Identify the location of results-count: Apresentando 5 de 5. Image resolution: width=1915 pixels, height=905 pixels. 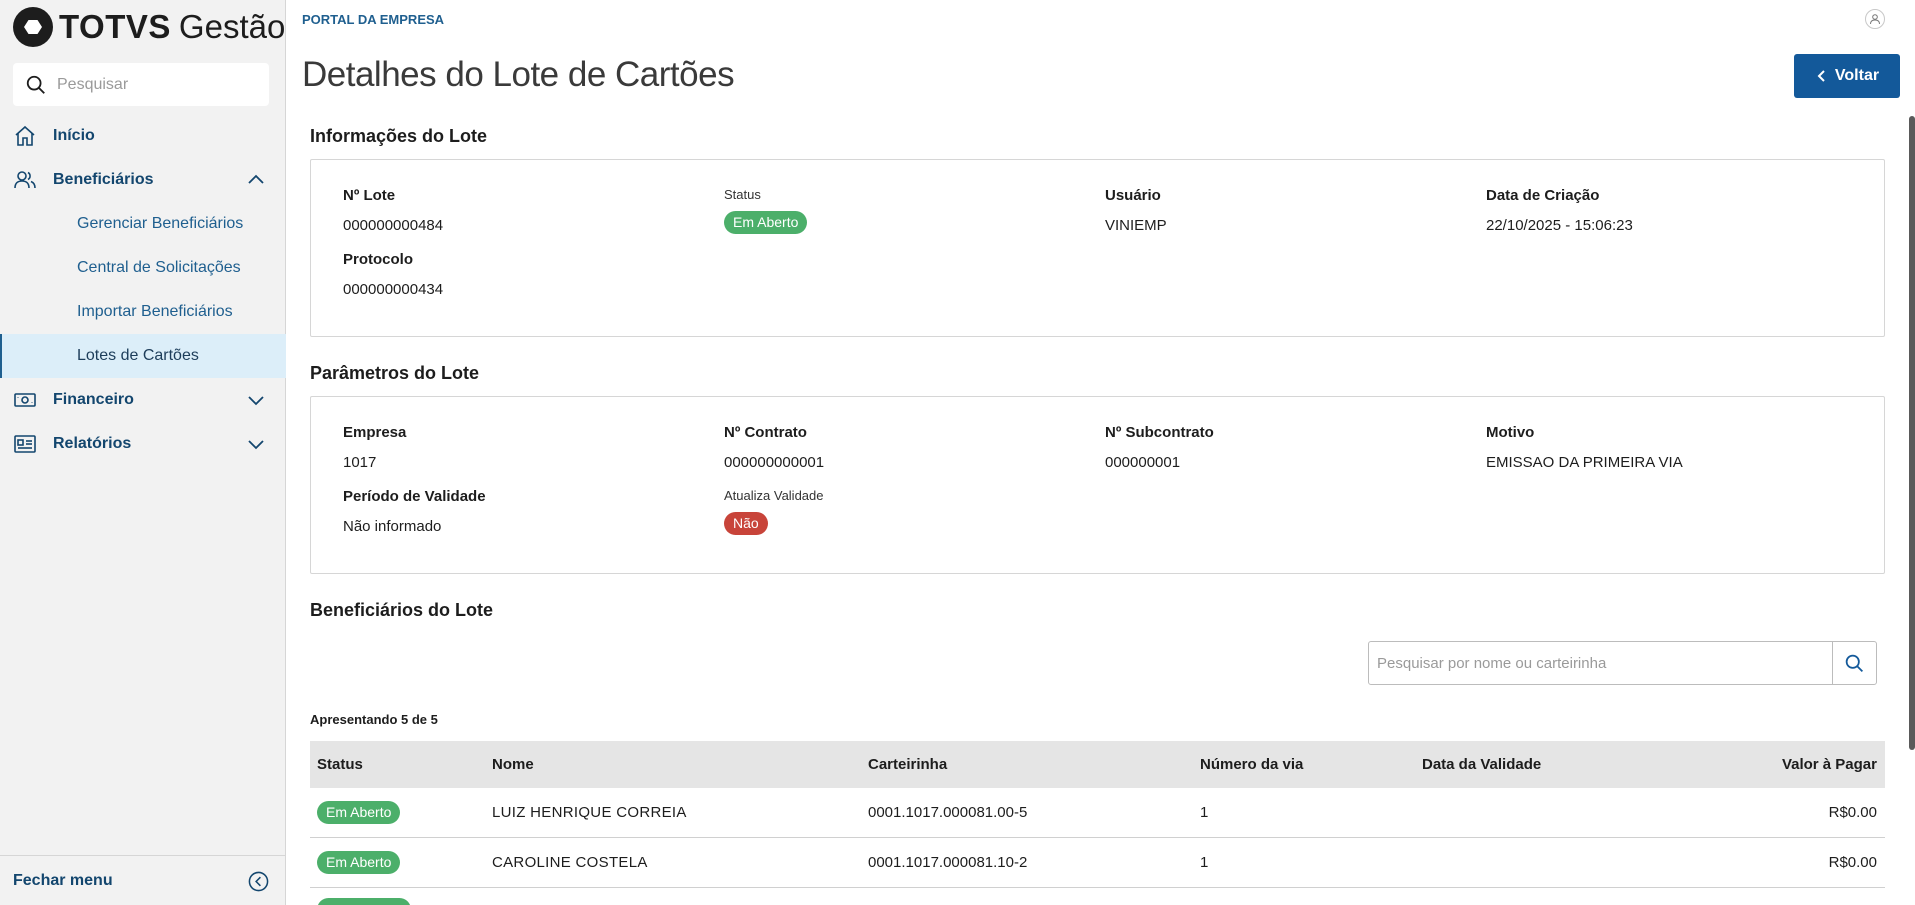
(374, 719).